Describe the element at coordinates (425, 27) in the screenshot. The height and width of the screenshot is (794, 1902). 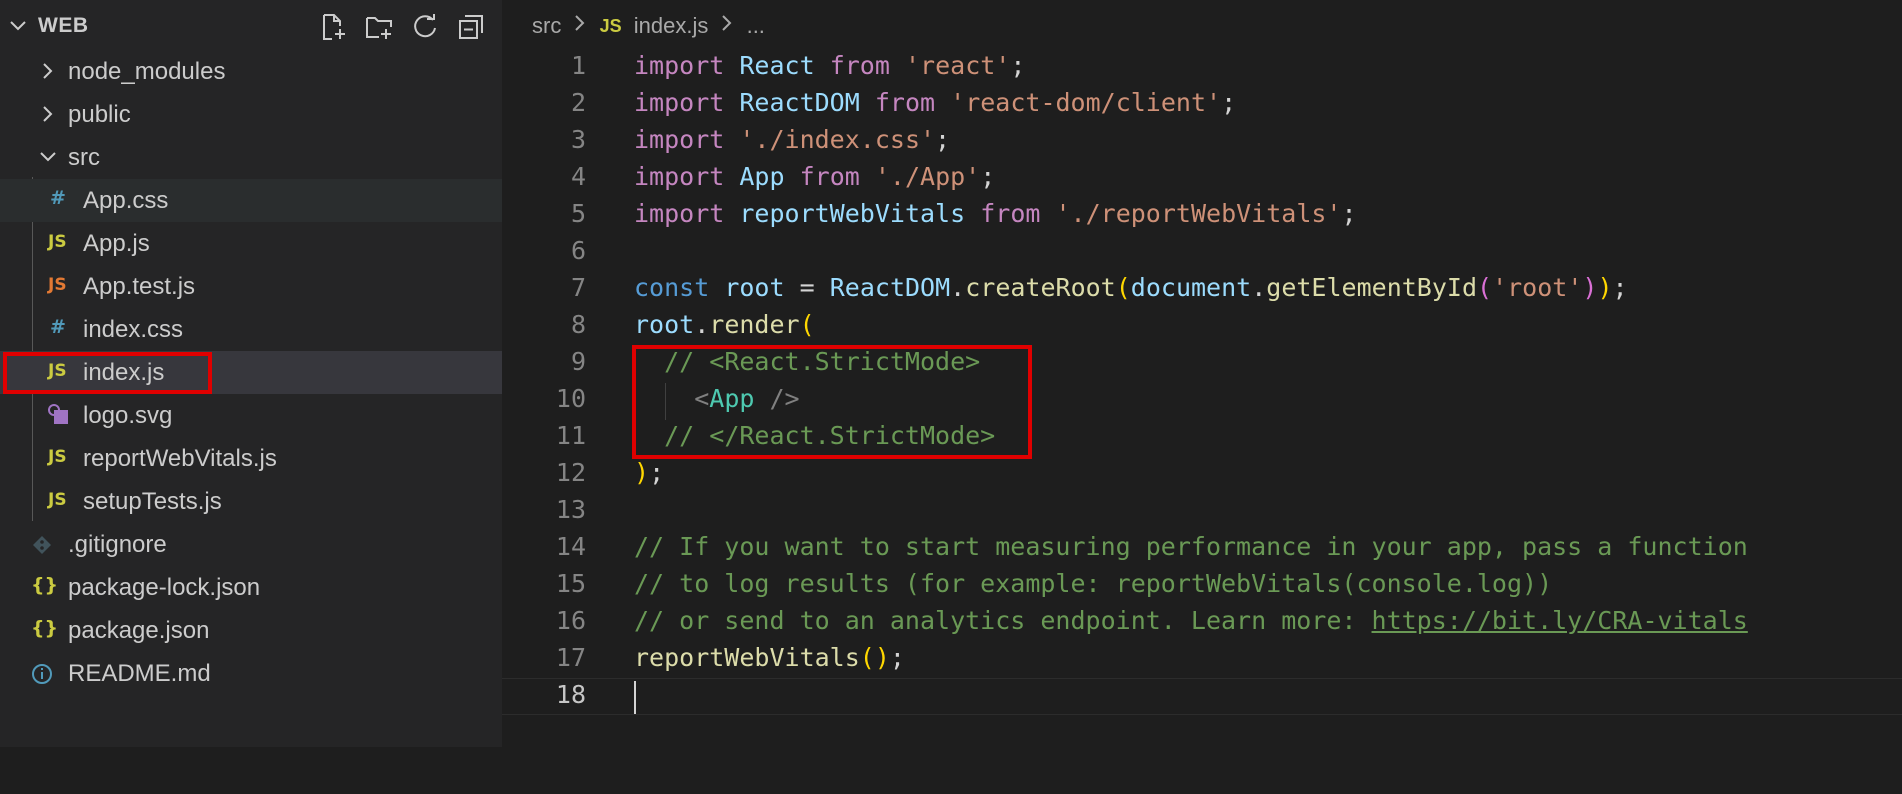
I see `refresh-icon` at that location.